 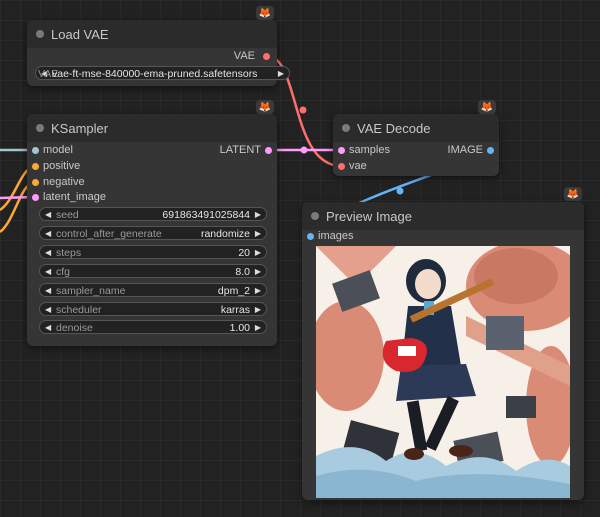 What do you see at coordinates (153, 214) in the screenshot?
I see `widget-seed: ◀ seed 691863491025844 ▶` at bounding box center [153, 214].